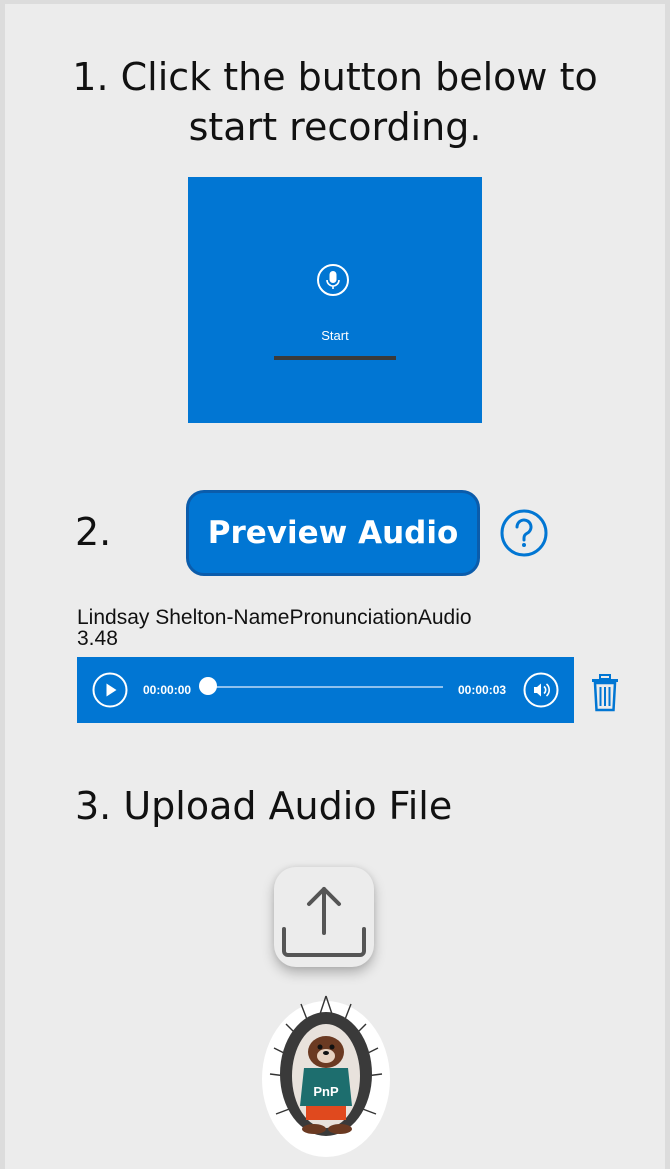 Image resolution: width=670 pixels, height=1169 pixels. I want to click on step3-title: 3. Upload Audio File, so click(264, 806).